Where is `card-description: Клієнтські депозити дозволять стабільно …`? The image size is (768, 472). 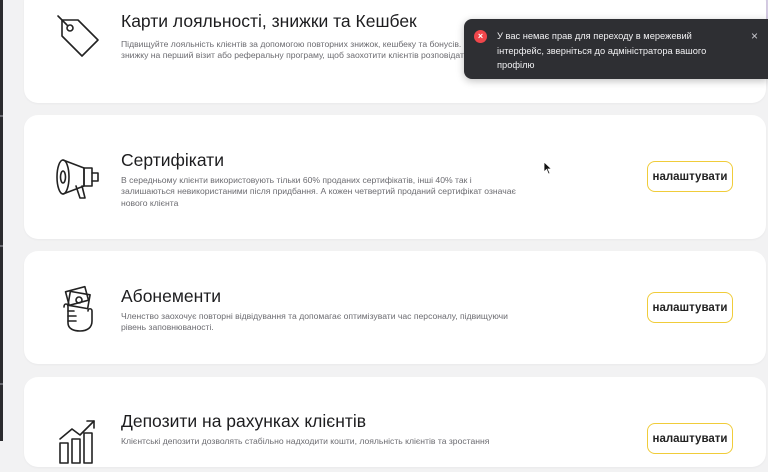
card-description: Клієнтські депозити дозволять стабільно … is located at coordinates (305, 441).